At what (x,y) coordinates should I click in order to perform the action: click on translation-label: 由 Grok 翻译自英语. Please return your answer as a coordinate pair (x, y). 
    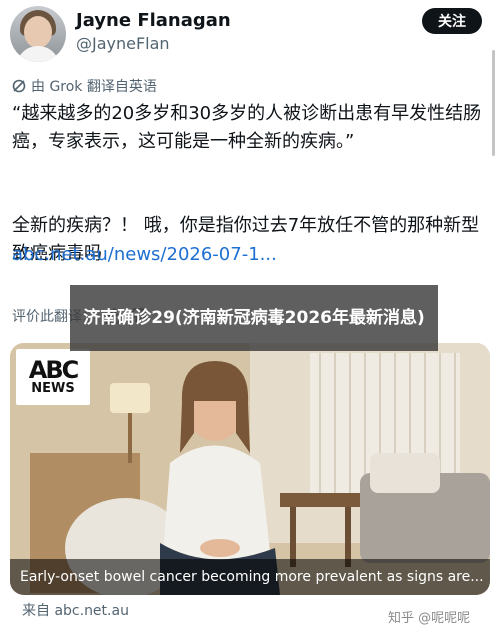
    Looking at the image, I should click on (84, 86).